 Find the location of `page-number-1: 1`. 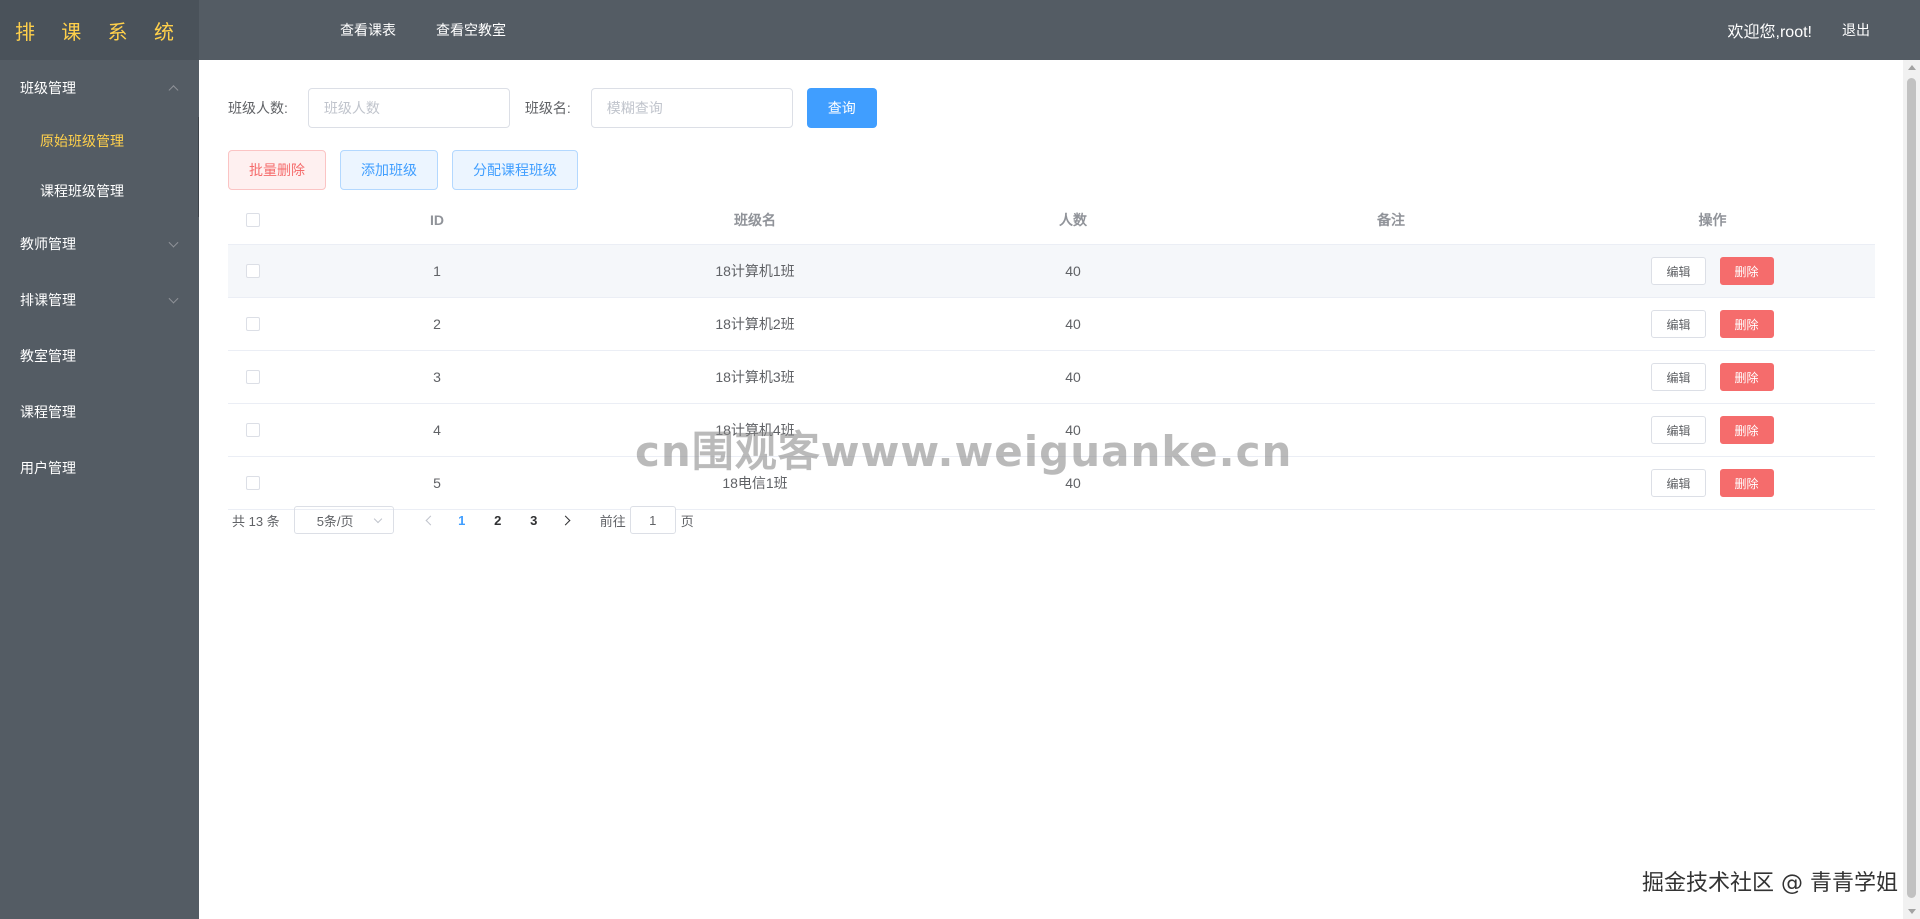

page-number-1: 1 is located at coordinates (462, 520).